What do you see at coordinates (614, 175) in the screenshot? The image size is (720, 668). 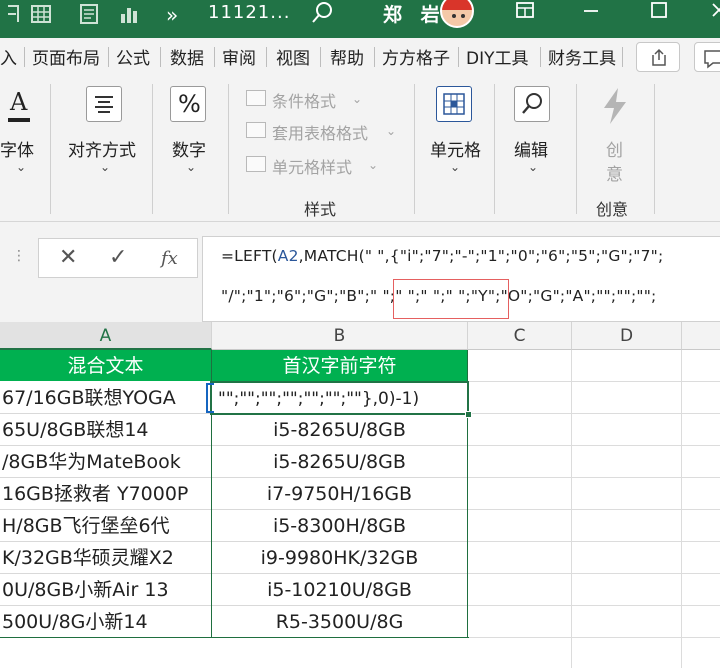 I see `create-label-2: 意` at bounding box center [614, 175].